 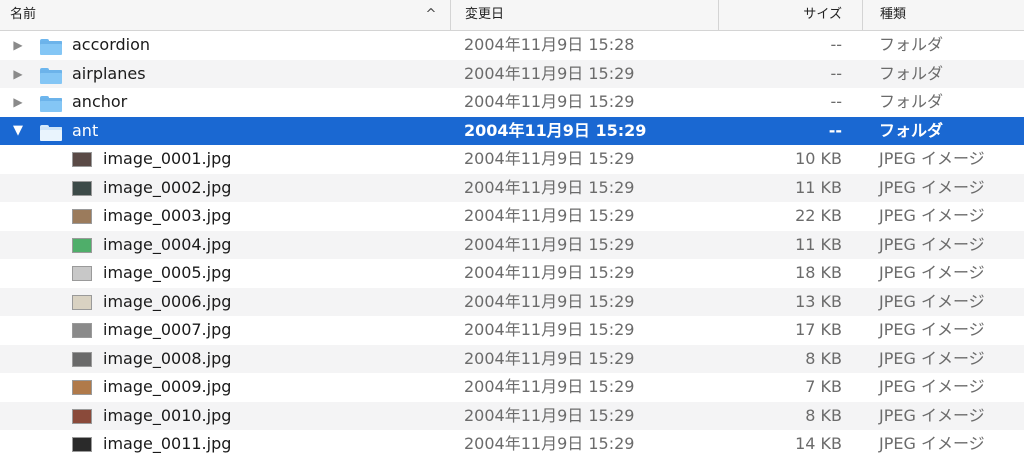 I want to click on disclosure-expanded-icon: ▼, so click(x=18, y=131).